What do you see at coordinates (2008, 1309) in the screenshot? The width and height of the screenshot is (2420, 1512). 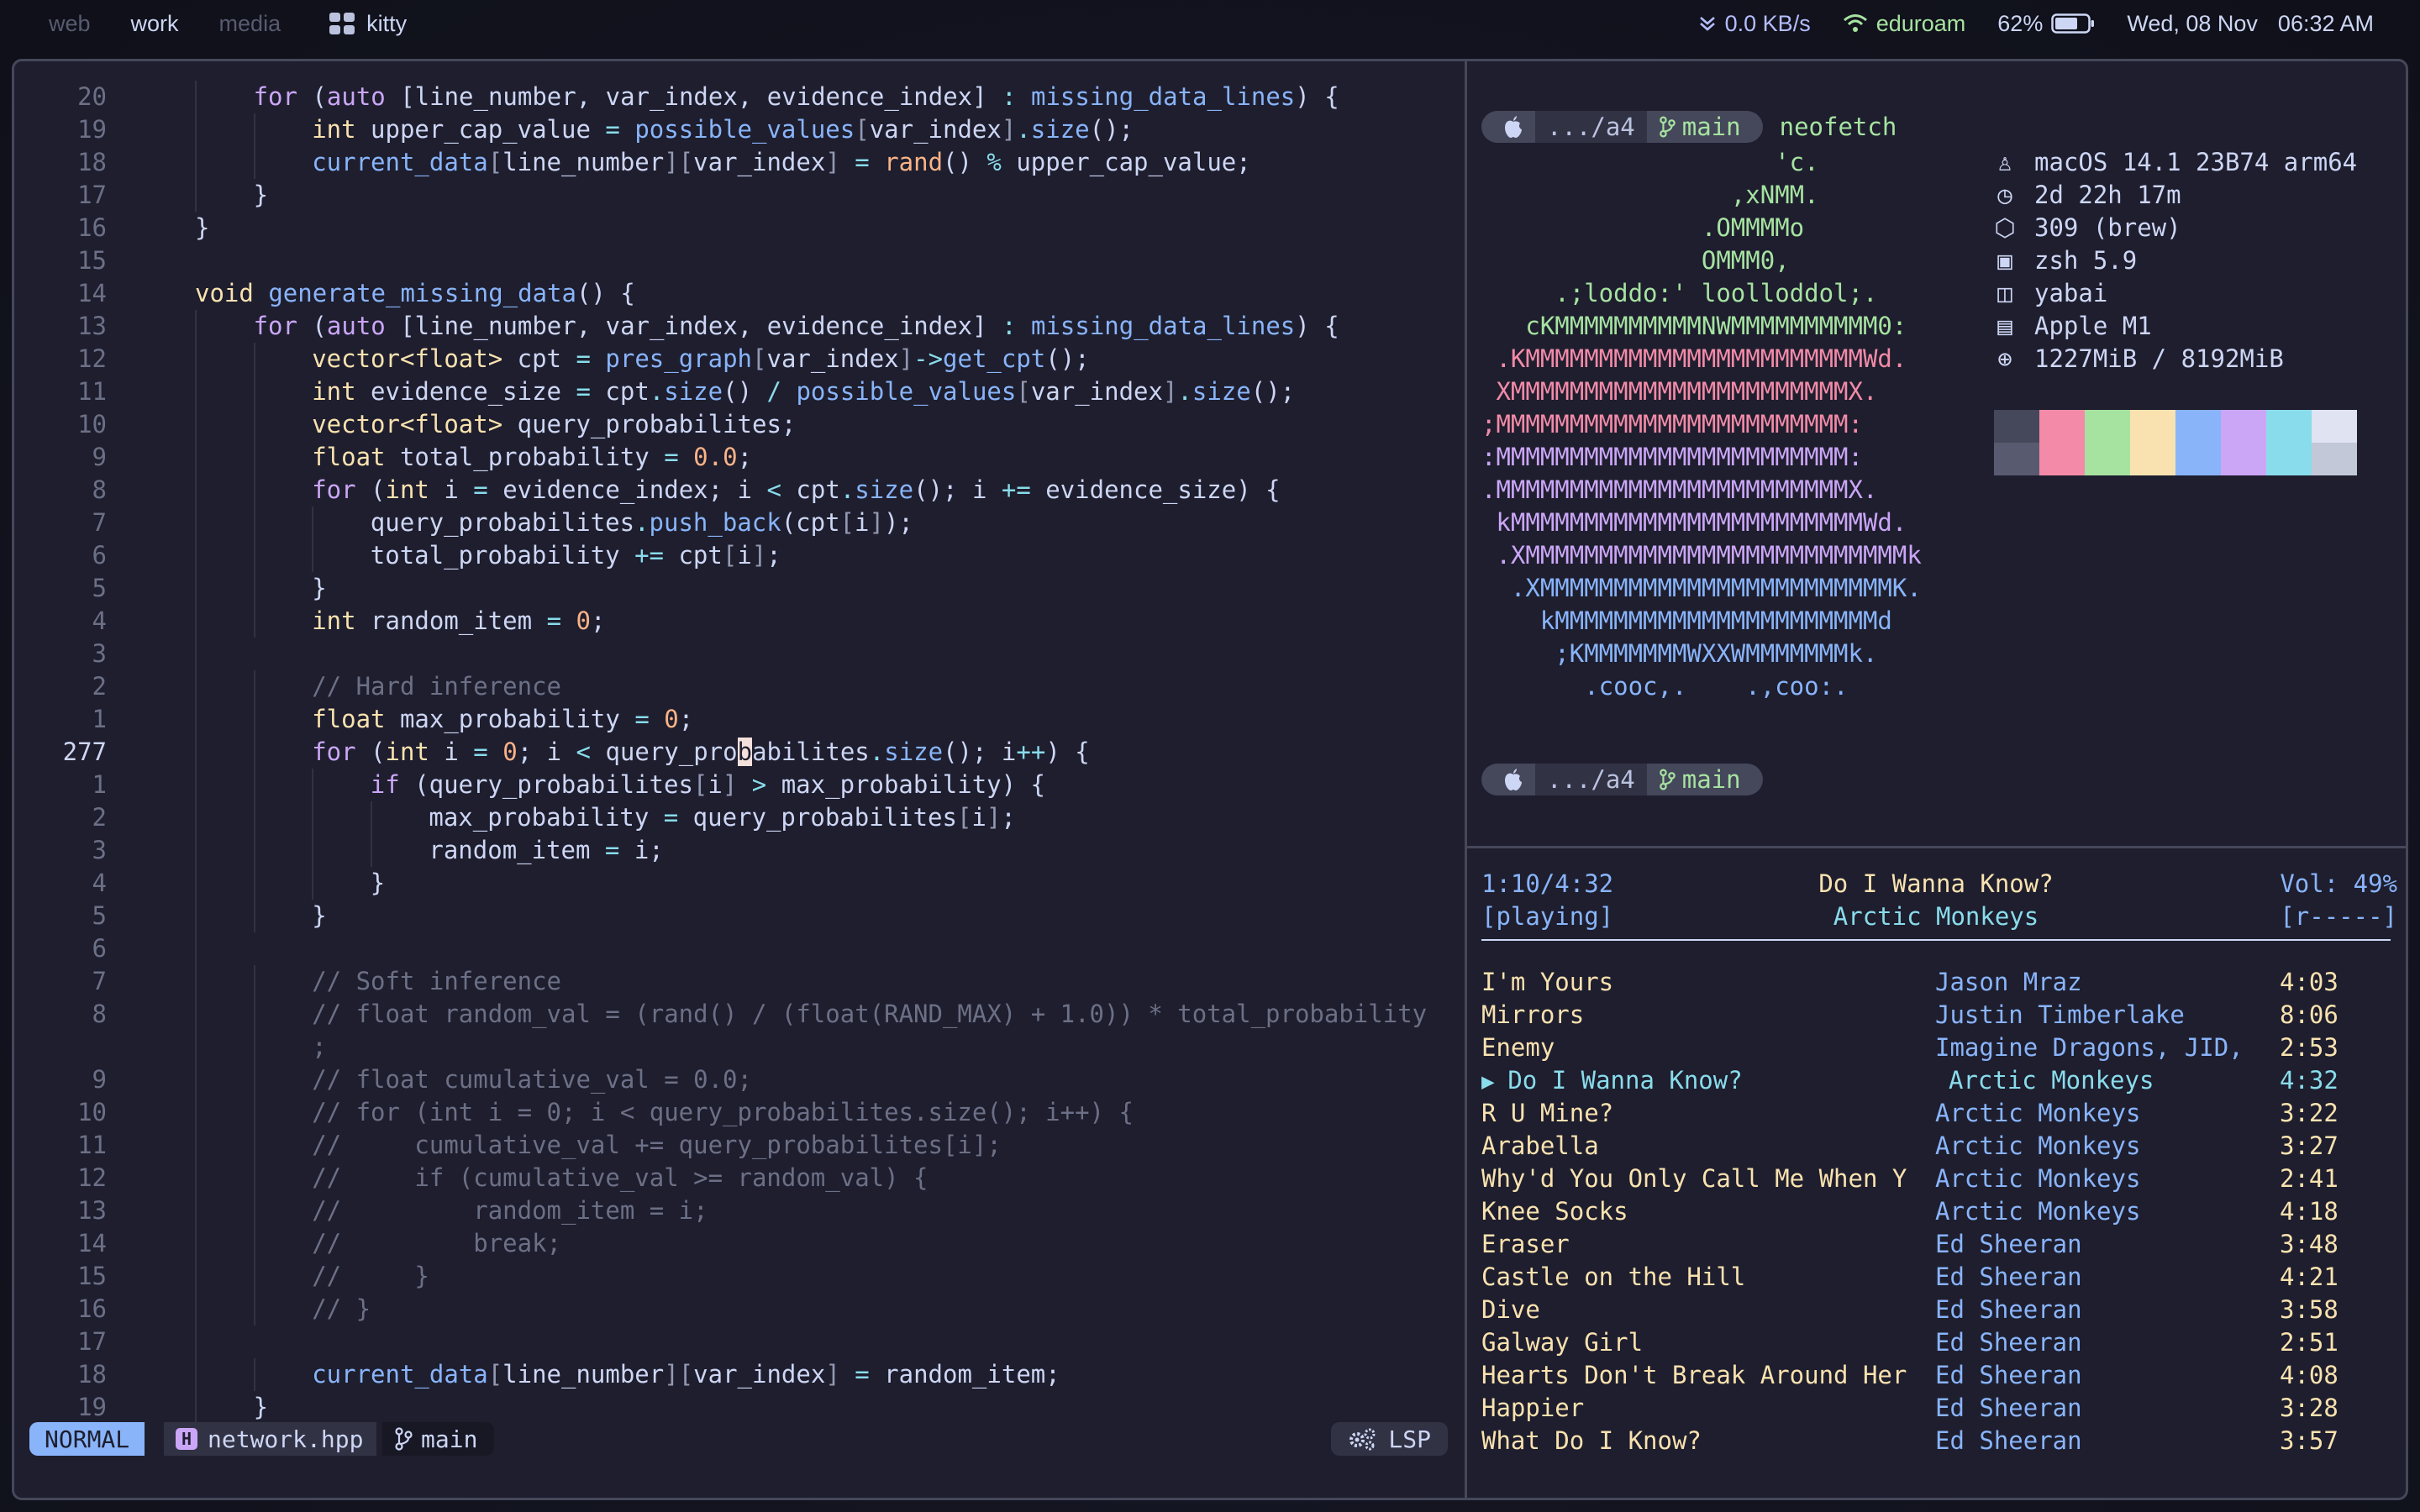 I see `track-artist: Ed Sheeran` at bounding box center [2008, 1309].